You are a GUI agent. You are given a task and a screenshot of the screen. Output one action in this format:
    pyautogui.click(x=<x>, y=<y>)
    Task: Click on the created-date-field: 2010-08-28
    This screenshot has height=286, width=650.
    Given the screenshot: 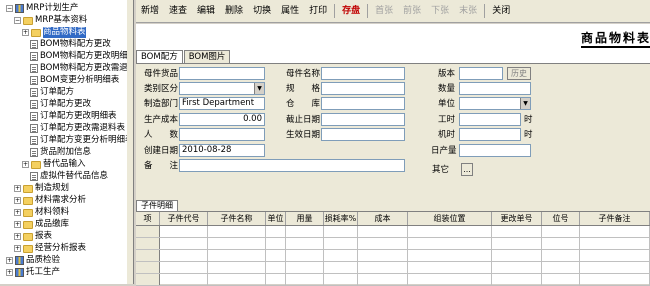 What is the action you would take?
    pyautogui.click(x=222, y=150)
    